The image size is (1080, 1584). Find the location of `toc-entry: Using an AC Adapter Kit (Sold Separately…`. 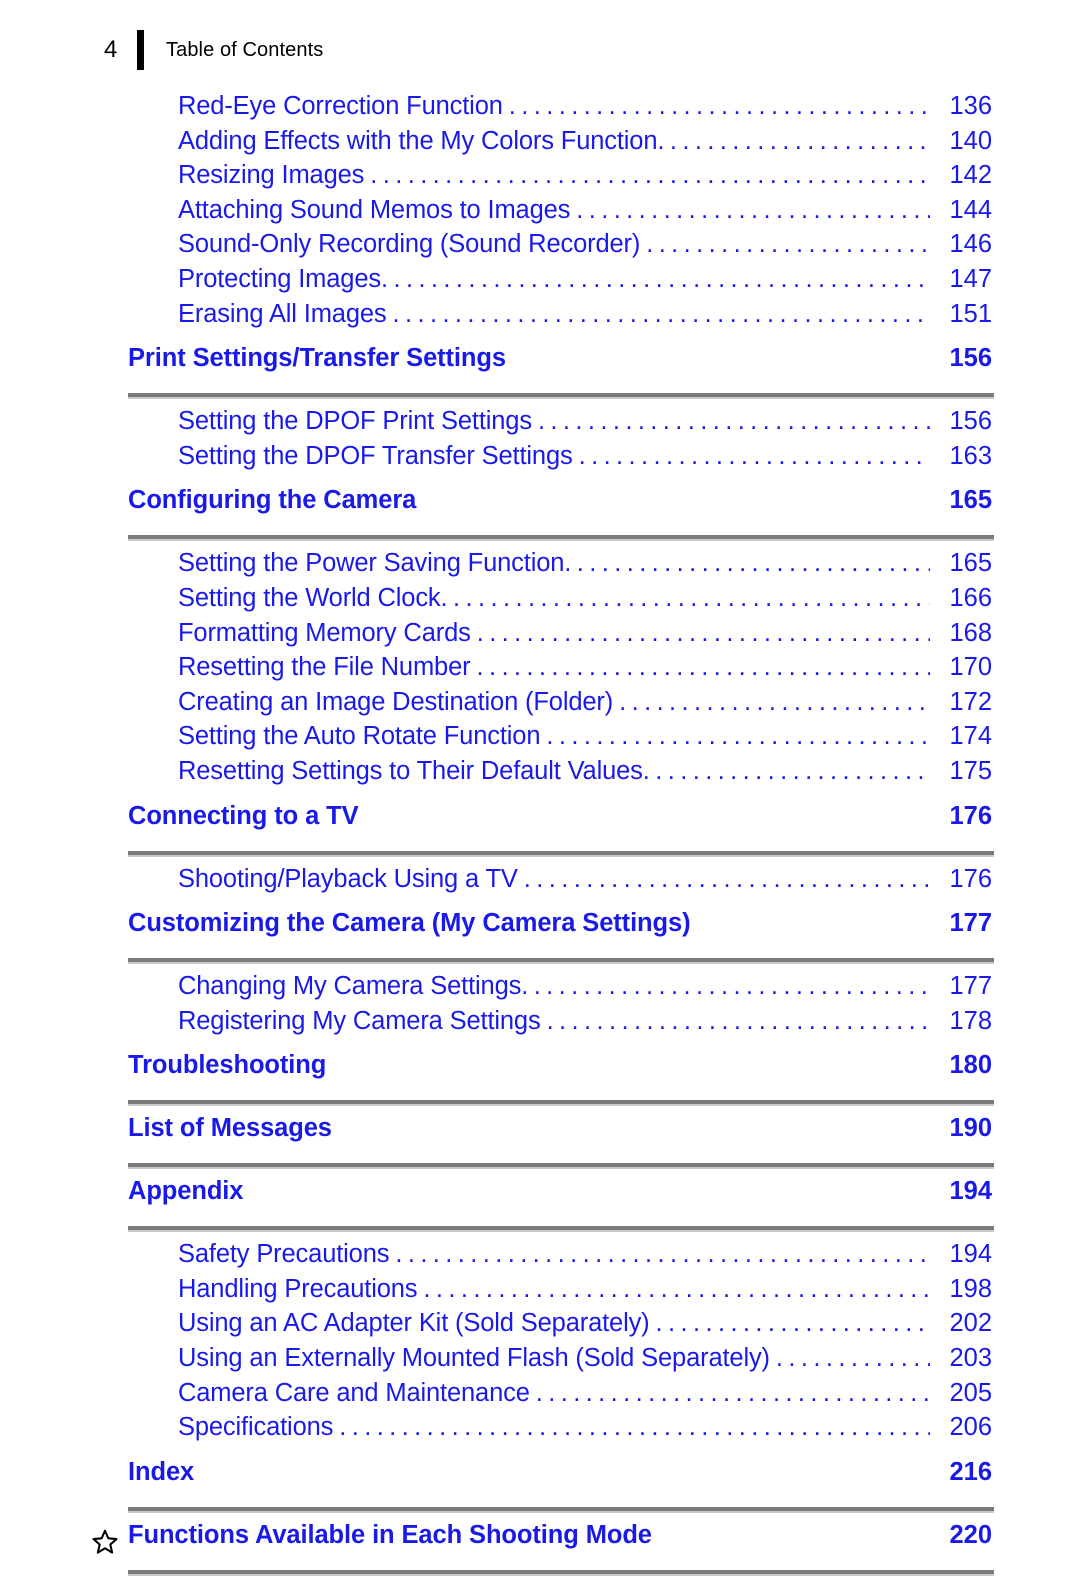

toc-entry: Using an AC Adapter Kit (Sold Separately… is located at coordinates (540, 1326).